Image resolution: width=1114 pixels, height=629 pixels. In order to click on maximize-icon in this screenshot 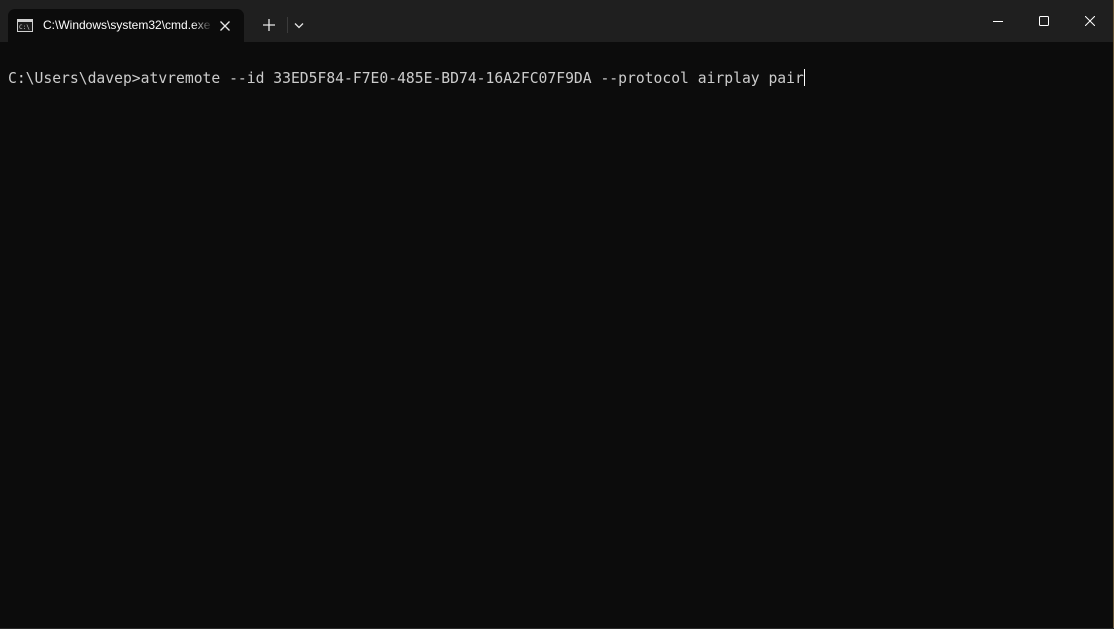, I will do `click(1044, 21)`.